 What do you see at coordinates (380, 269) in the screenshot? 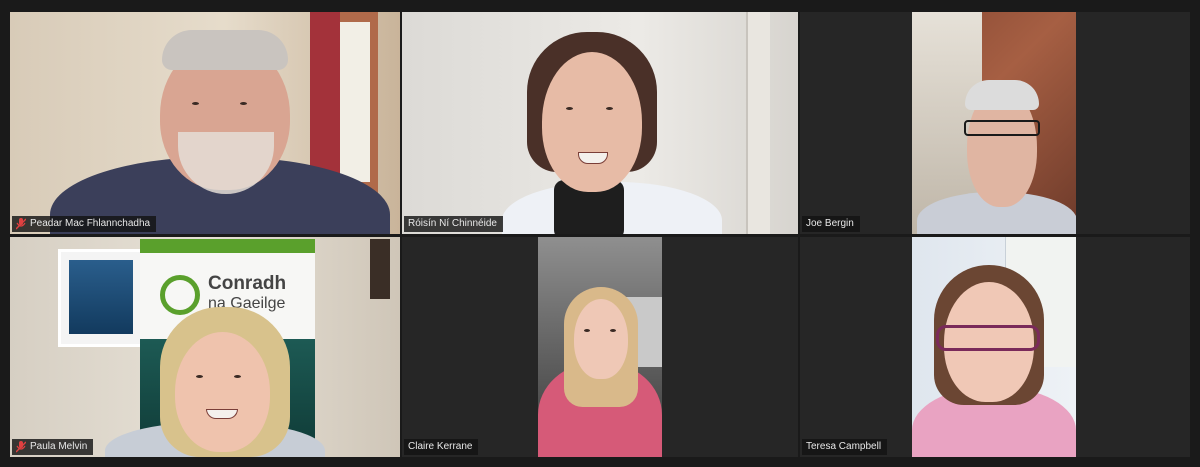
I see `wall-frame` at bounding box center [380, 269].